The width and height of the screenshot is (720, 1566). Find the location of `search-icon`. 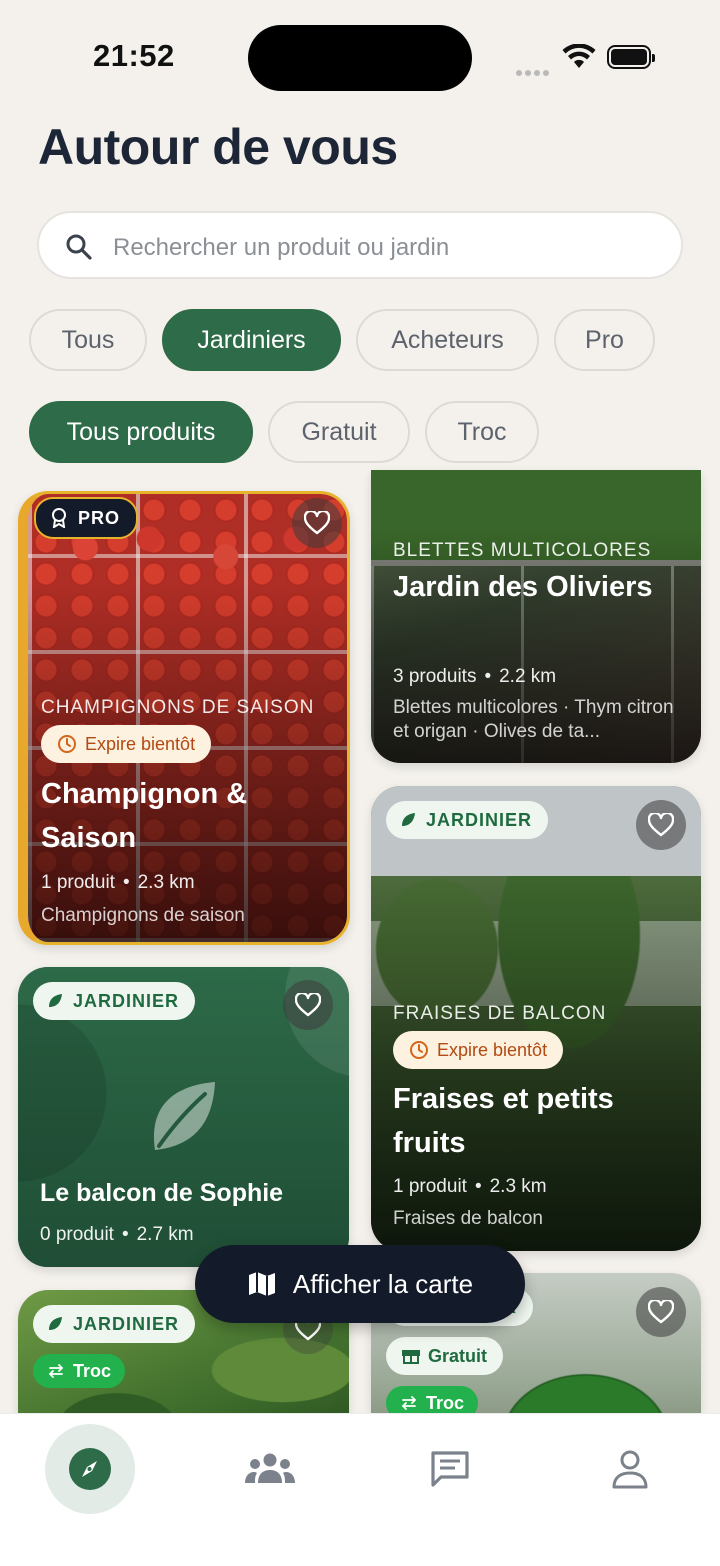

search-icon is located at coordinates (79, 247).